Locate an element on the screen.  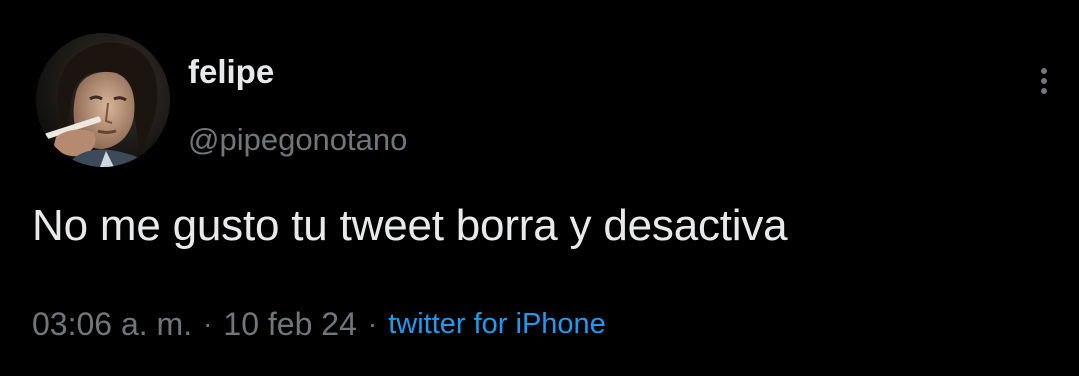
avatar is located at coordinates (103, 100).